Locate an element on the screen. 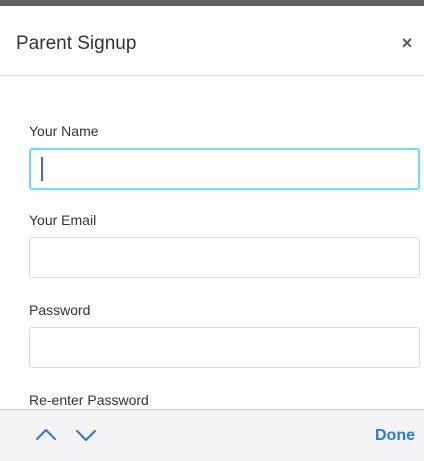 This screenshot has width=424, height=461. next-field-button is located at coordinates (86, 435).